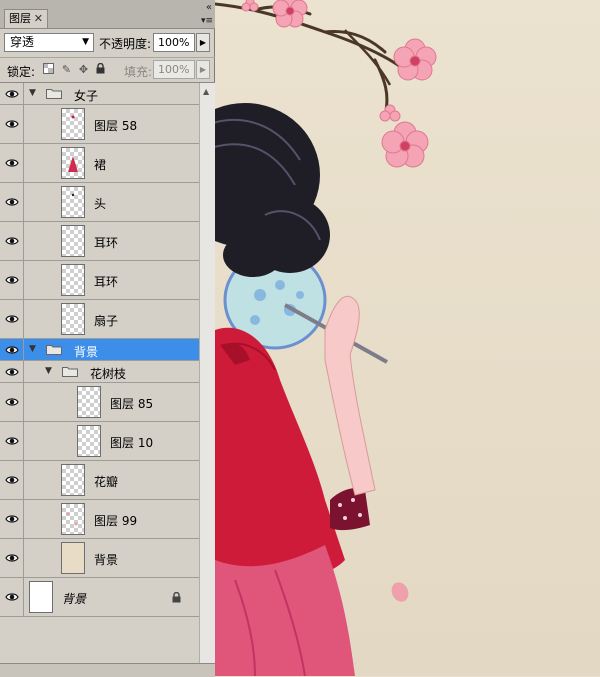 This screenshot has width=600, height=677. I want to click on layer-row: 花瓣, so click(99, 480).